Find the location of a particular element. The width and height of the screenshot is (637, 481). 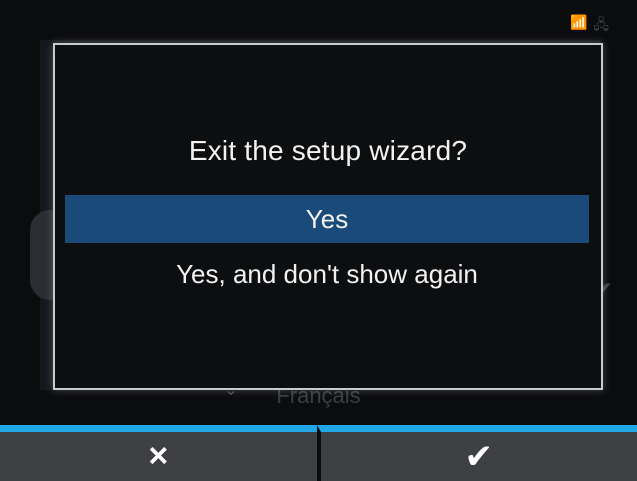

bottom-bar: × ✔ is located at coordinates (318, 453).